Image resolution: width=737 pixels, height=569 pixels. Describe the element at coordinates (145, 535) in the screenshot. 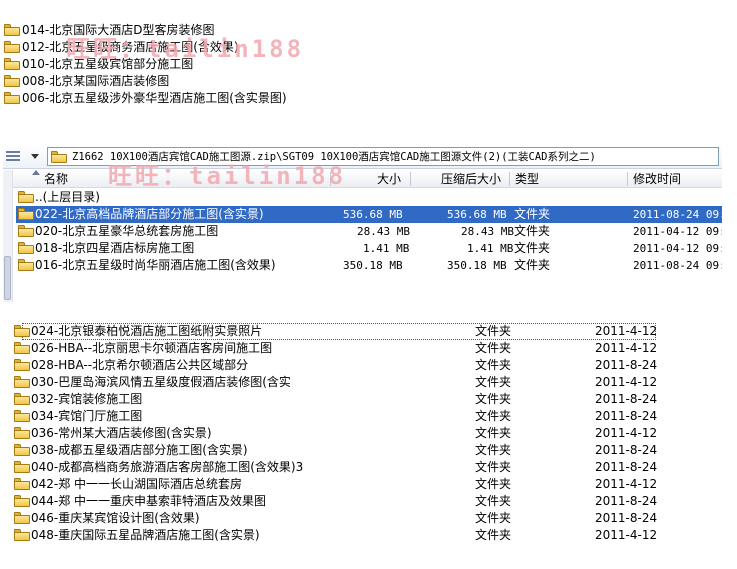

I see `folder-name: 048-重庆国际五星品牌酒店施工图(含实景)` at that location.